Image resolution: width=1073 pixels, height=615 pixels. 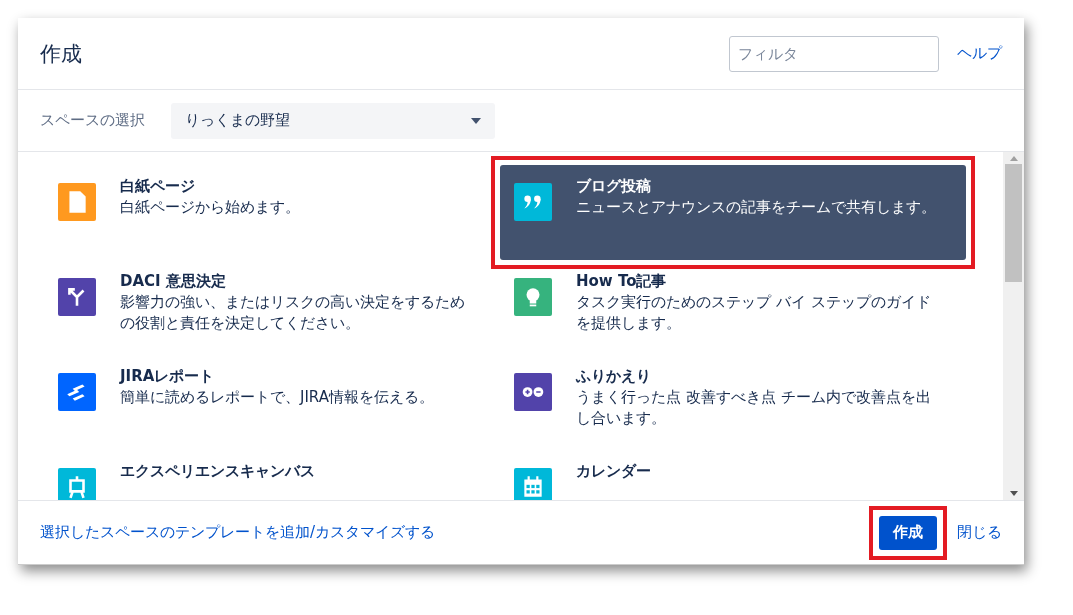 I want to click on template-item: ふりかえり うまく行った点 改善すべき点 チーム内で改善点を出し合います。, so click(x=733, y=402).